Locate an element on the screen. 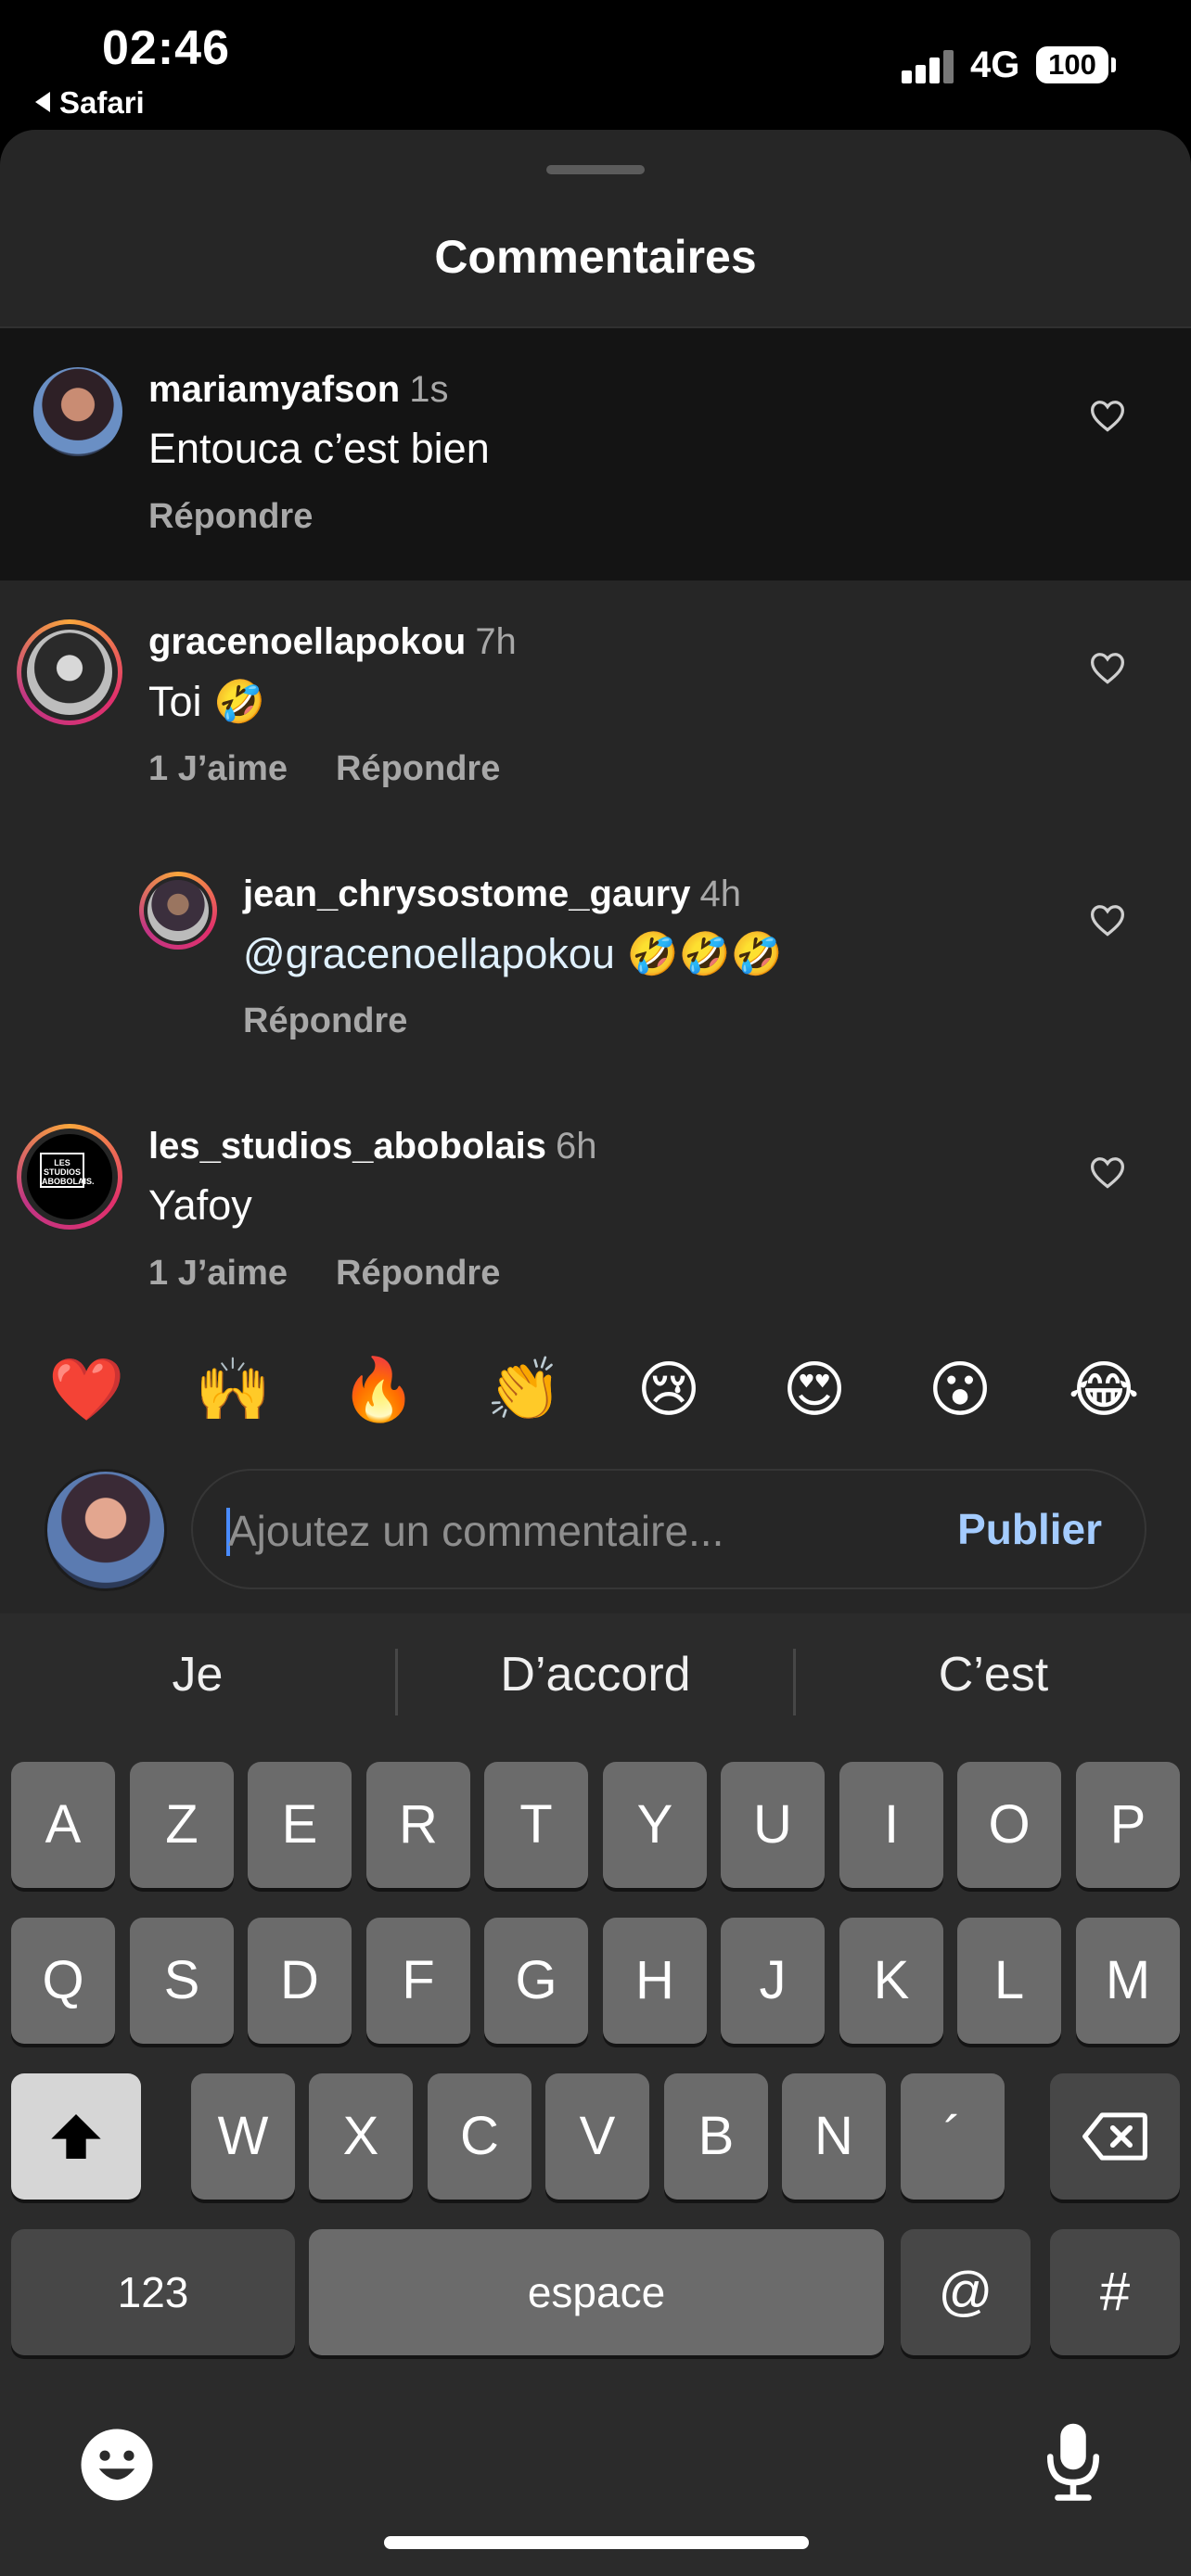  key-acute-accent: ´ is located at coordinates (953, 2137).